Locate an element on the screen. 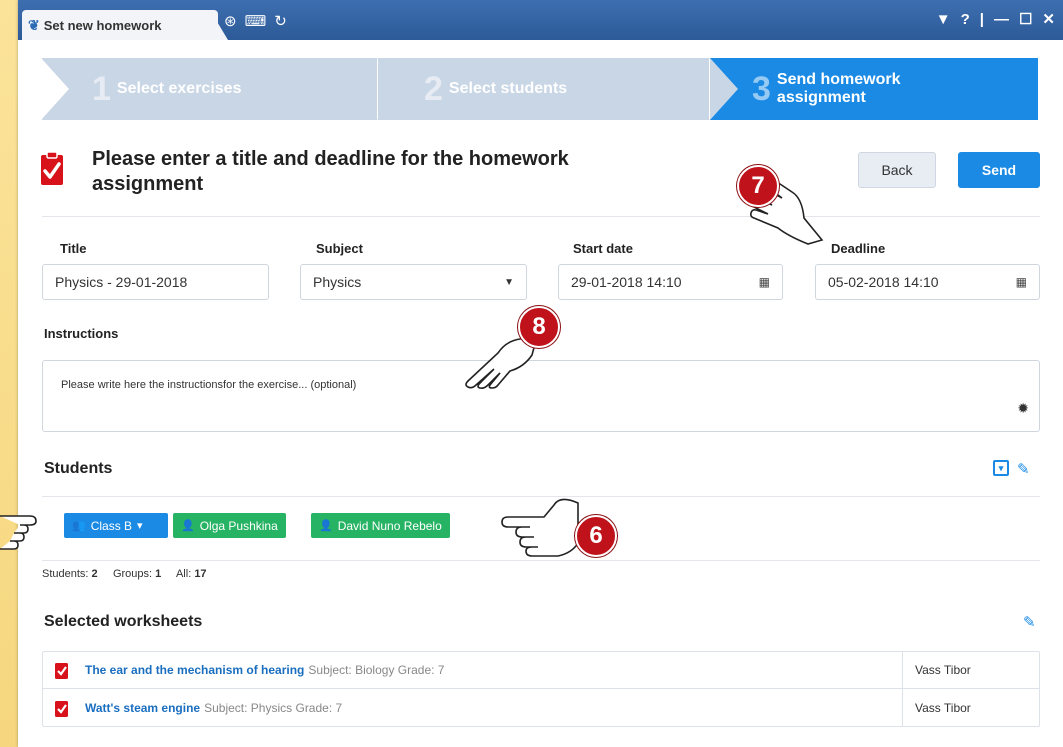  homework-tab-icon: ❦ is located at coordinates (34, 24).